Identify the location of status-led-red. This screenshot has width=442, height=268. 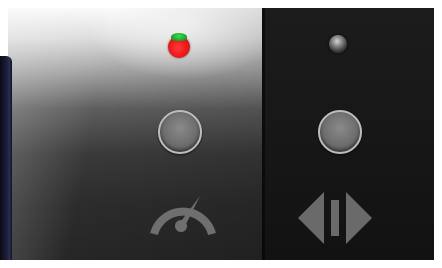
(179, 45).